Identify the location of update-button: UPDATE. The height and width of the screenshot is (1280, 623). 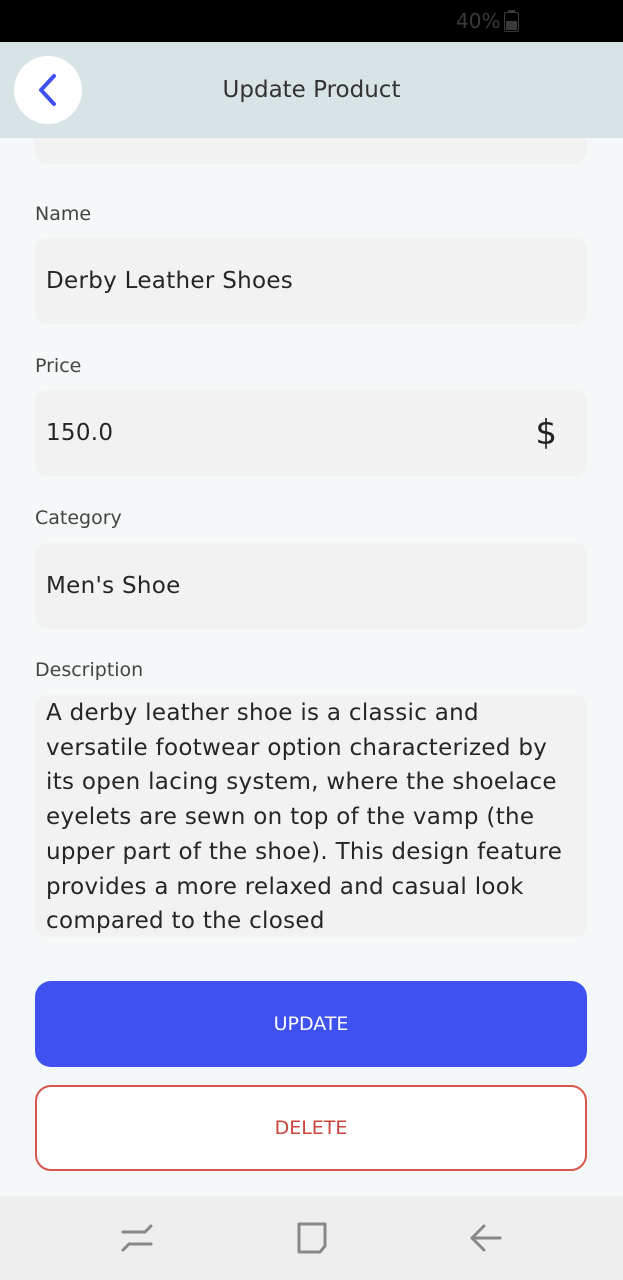
(311, 1024).